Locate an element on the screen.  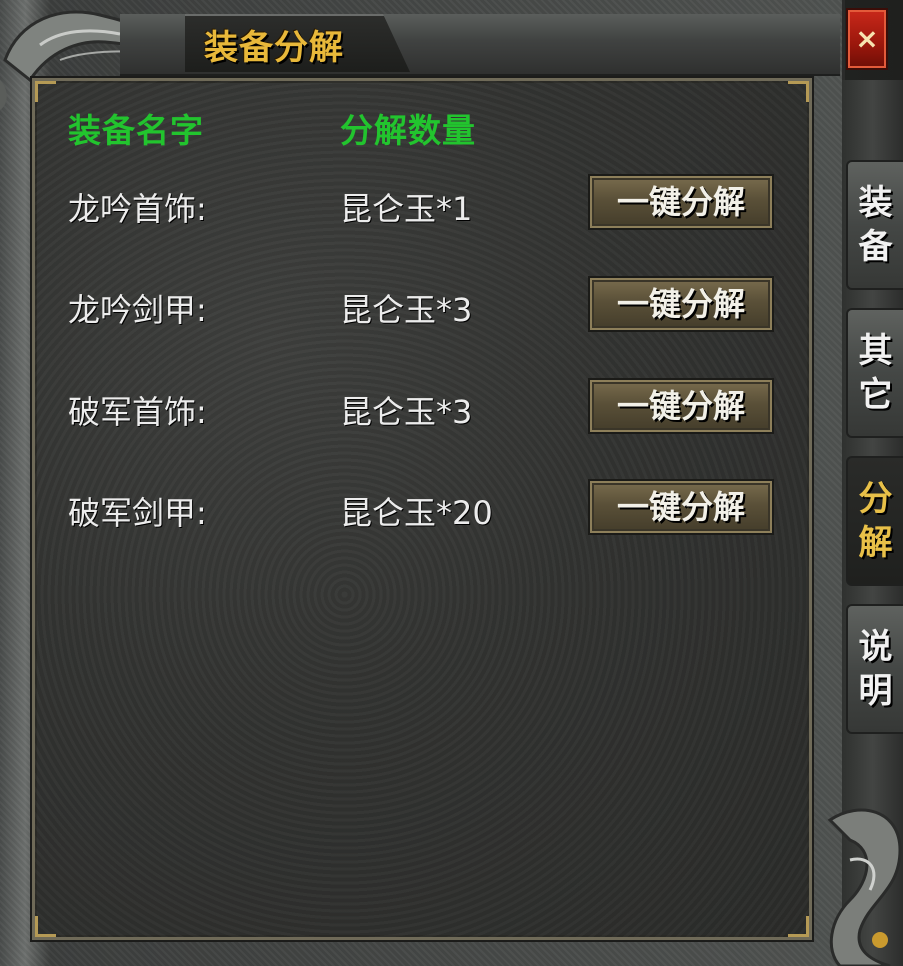
decompose-quantity: 昆仑玉*20 is located at coordinates (416, 513).